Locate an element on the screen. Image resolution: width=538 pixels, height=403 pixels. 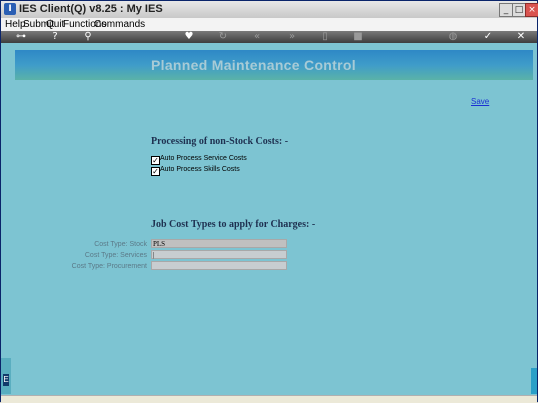
service-costs-label: Auto Process Service Costs is located at coordinates (203, 158).